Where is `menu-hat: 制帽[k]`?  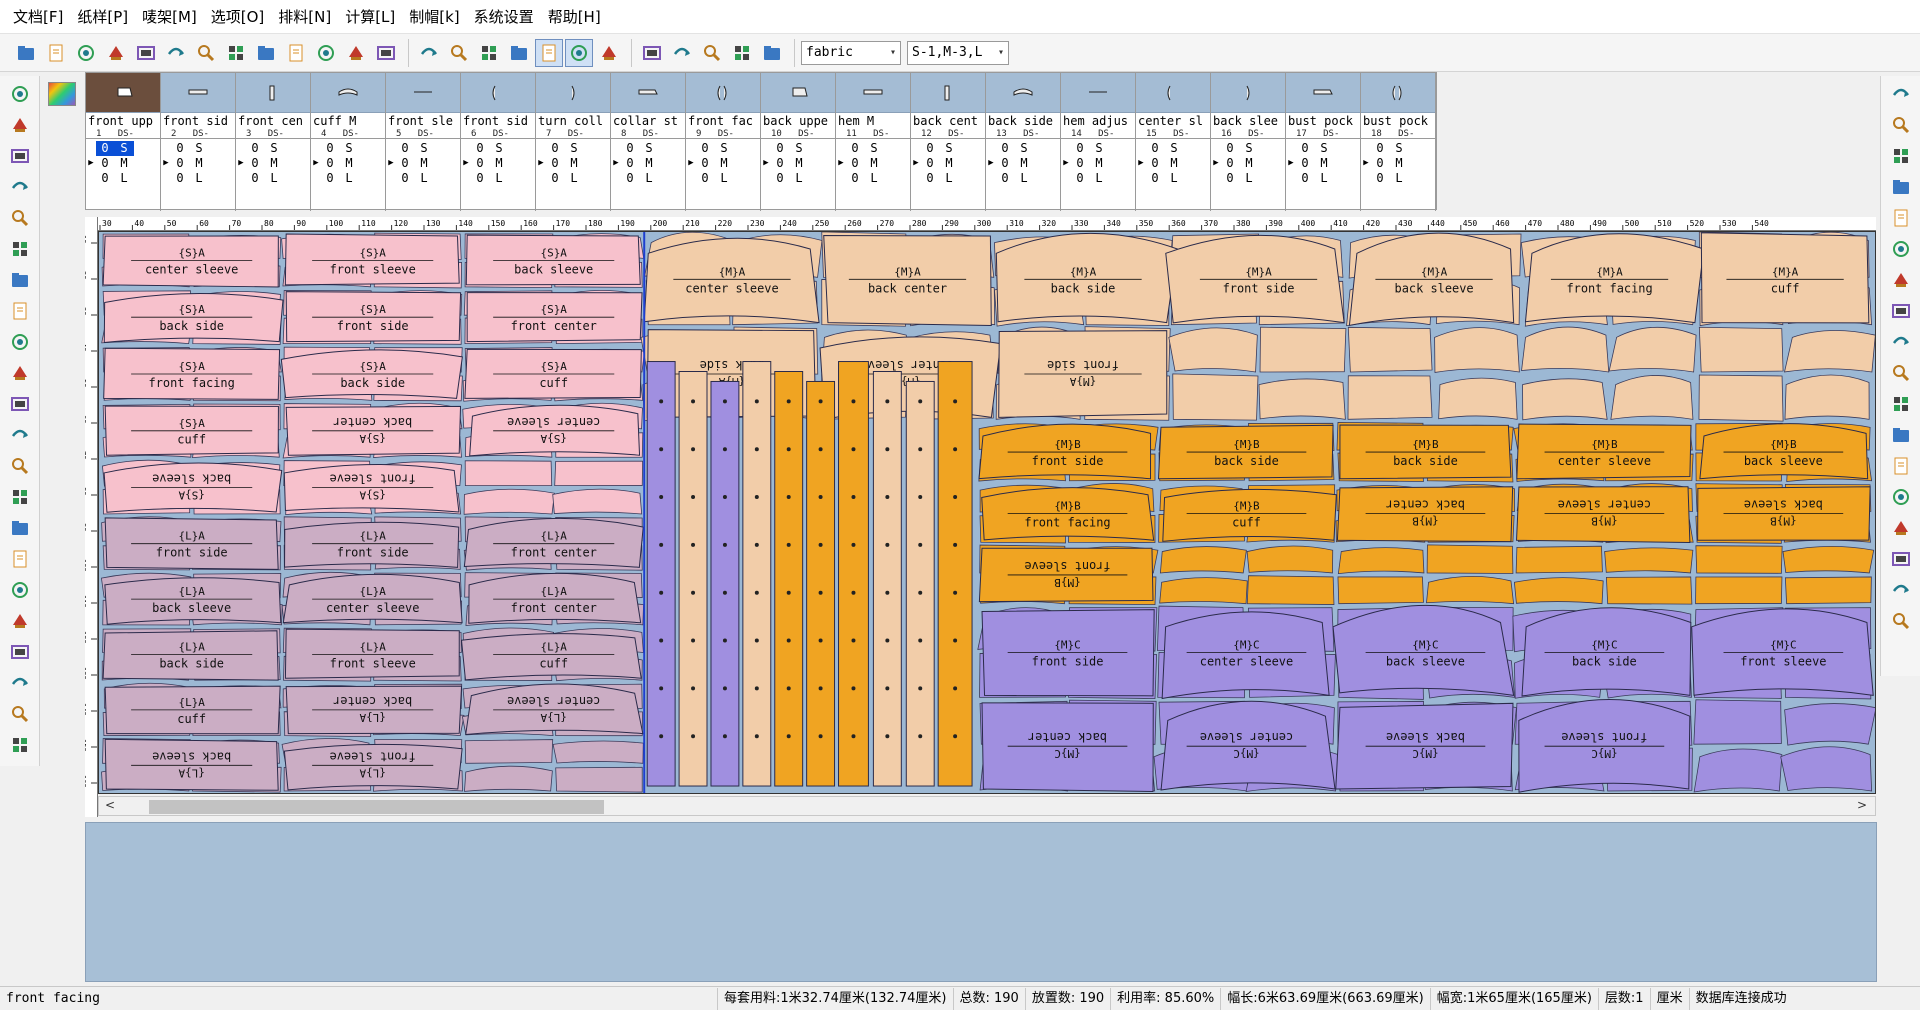 menu-hat: 制帽[k] is located at coordinates (434, 17).